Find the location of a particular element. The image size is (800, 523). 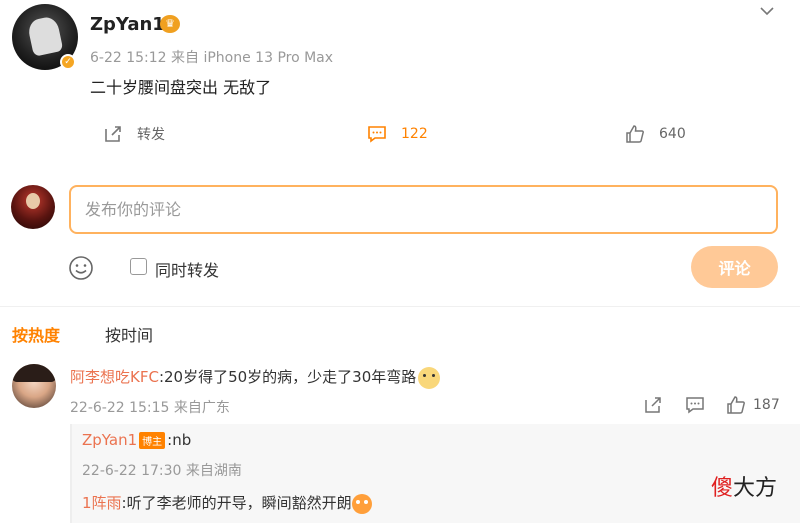

author-name: ZpYan1 is located at coordinates (127, 24).